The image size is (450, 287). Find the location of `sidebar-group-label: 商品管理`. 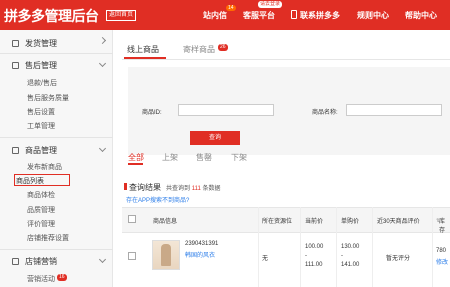

sidebar-group-label: 商品管理 is located at coordinates (41, 150).